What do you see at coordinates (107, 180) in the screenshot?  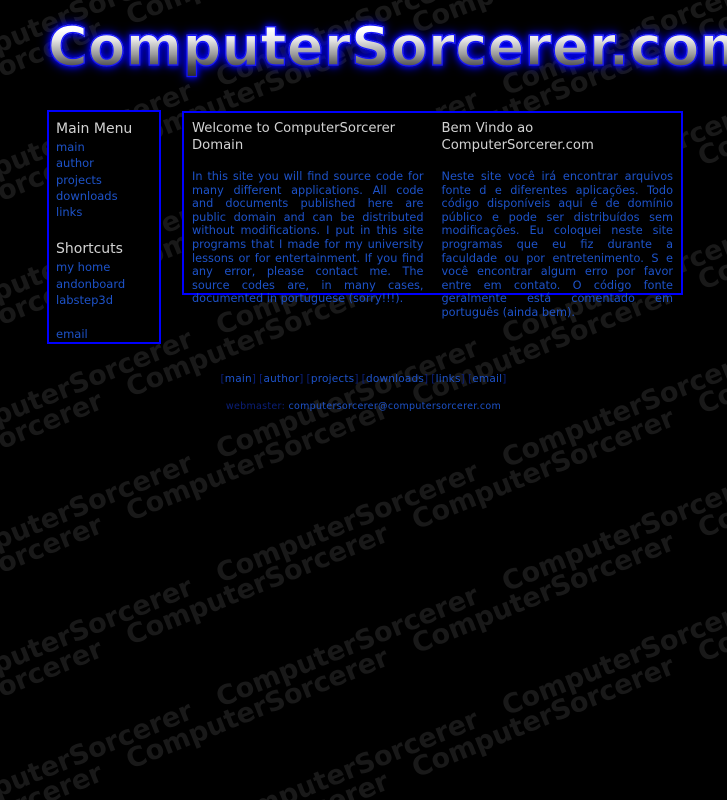 I see `sidebar-item-projects: projects` at bounding box center [107, 180].